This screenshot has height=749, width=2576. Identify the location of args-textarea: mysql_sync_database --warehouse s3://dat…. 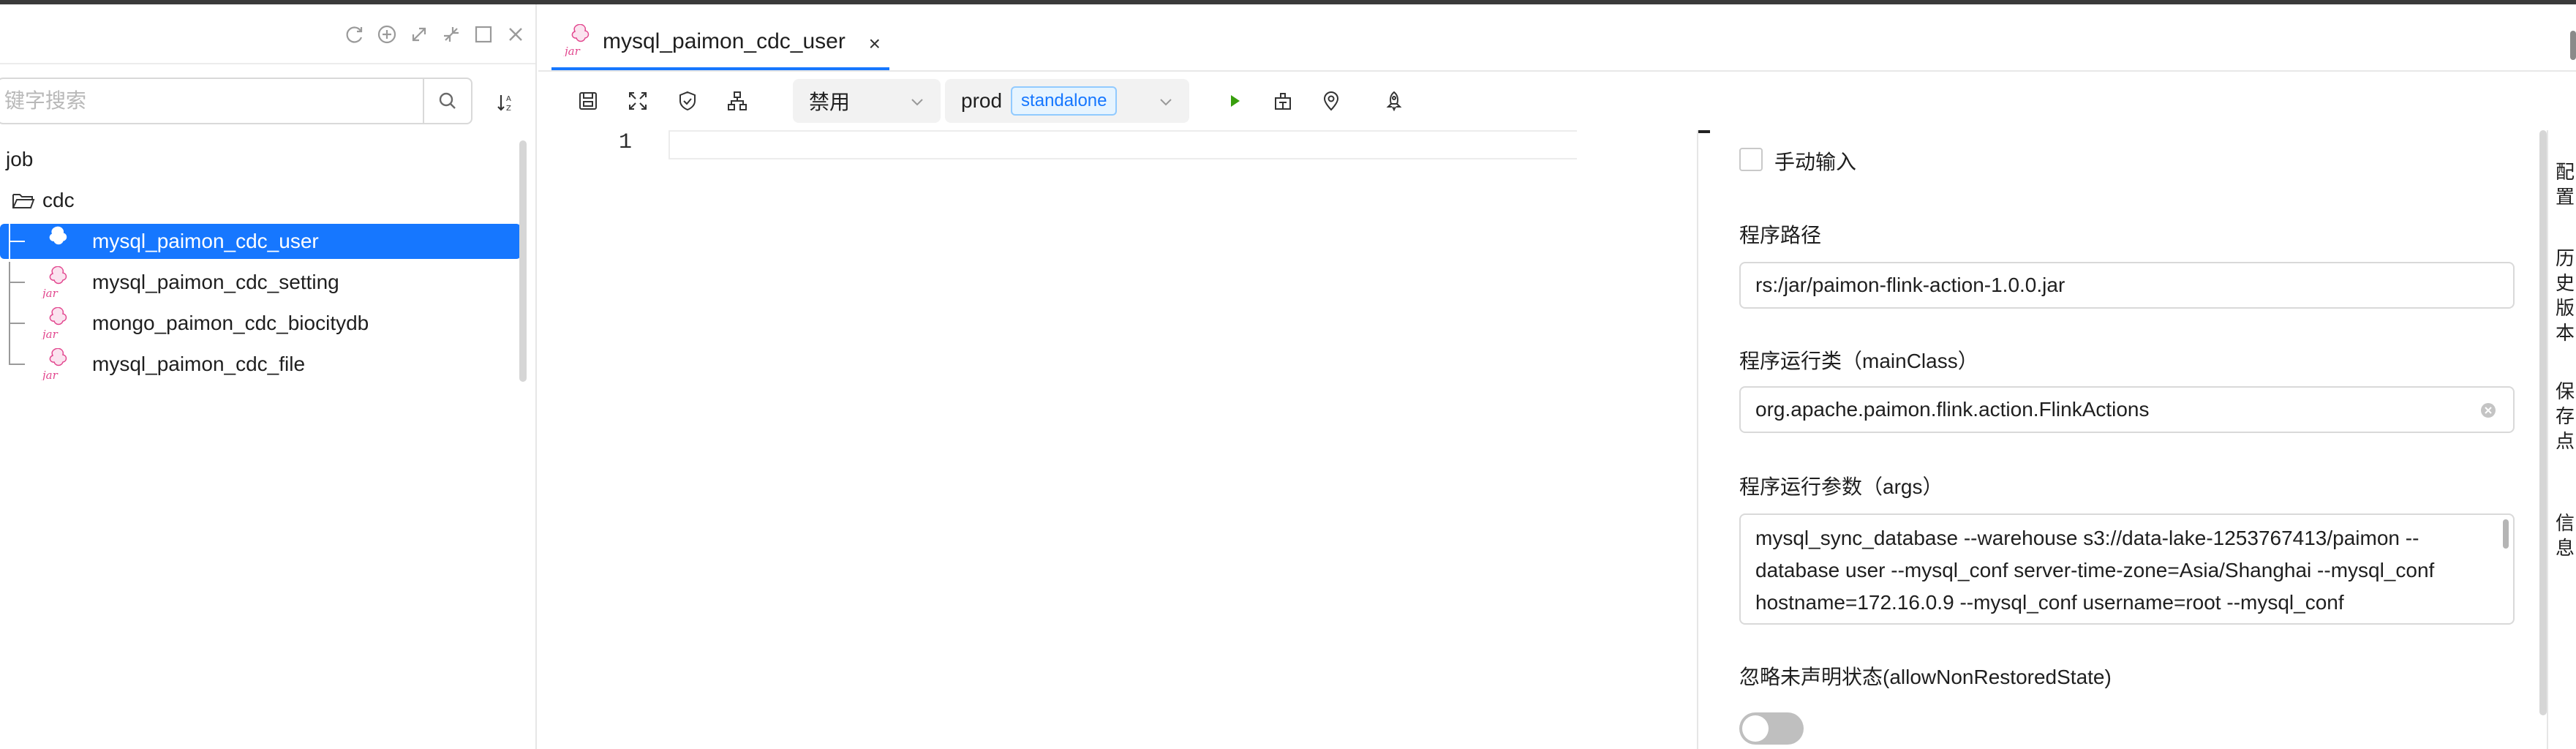
(2127, 569).